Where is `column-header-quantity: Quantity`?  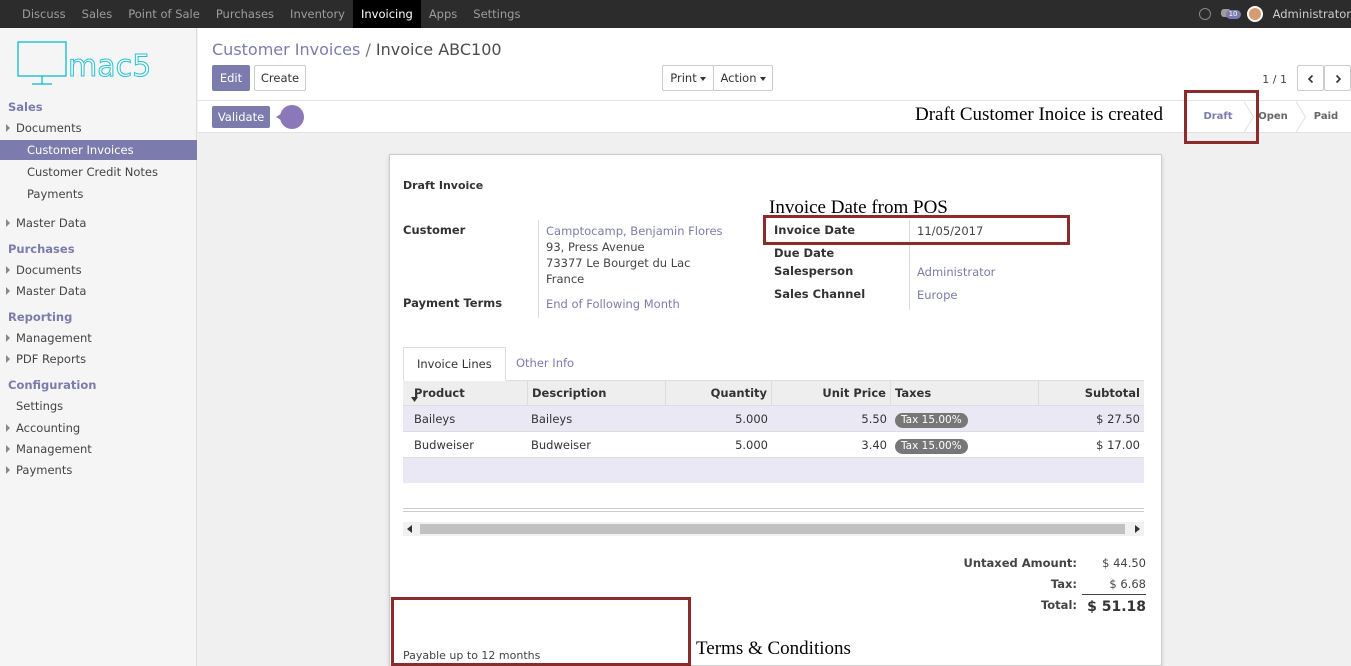
column-header-quantity: Quantity is located at coordinates (719, 393).